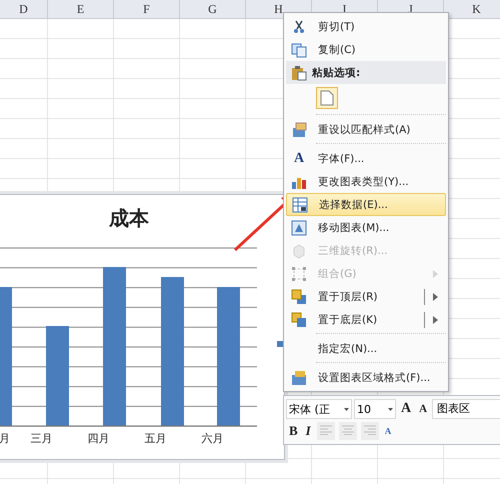  What do you see at coordinates (299, 50) in the screenshot?
I see `copy-icon` at bounding box center [299, 50].